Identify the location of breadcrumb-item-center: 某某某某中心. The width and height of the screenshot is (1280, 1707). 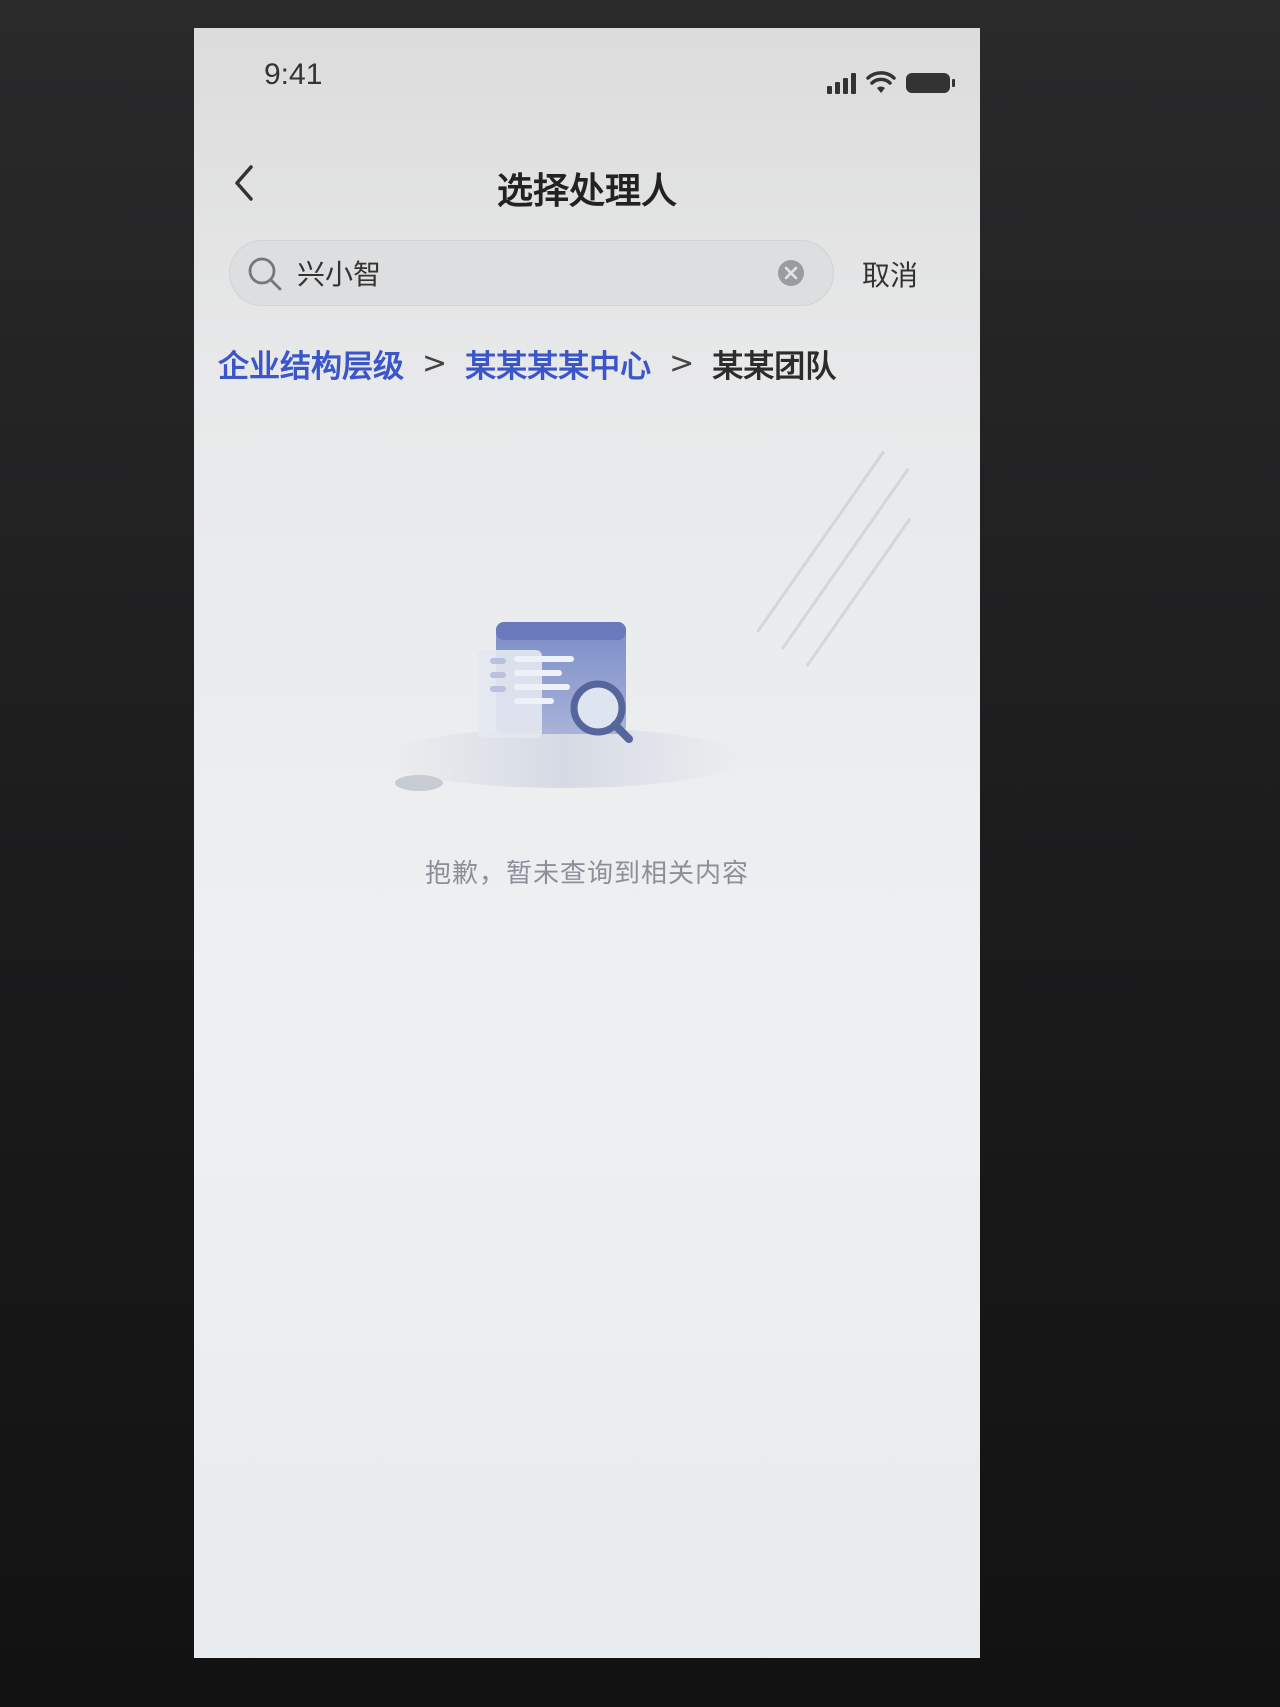
(558, 363).